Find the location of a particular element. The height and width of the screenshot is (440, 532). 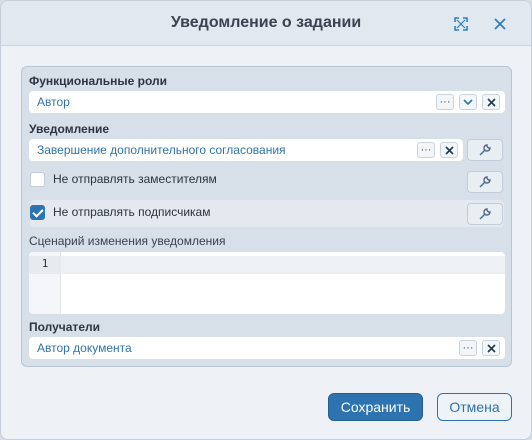

roles-clear-button is located at coordinates (491, 102).